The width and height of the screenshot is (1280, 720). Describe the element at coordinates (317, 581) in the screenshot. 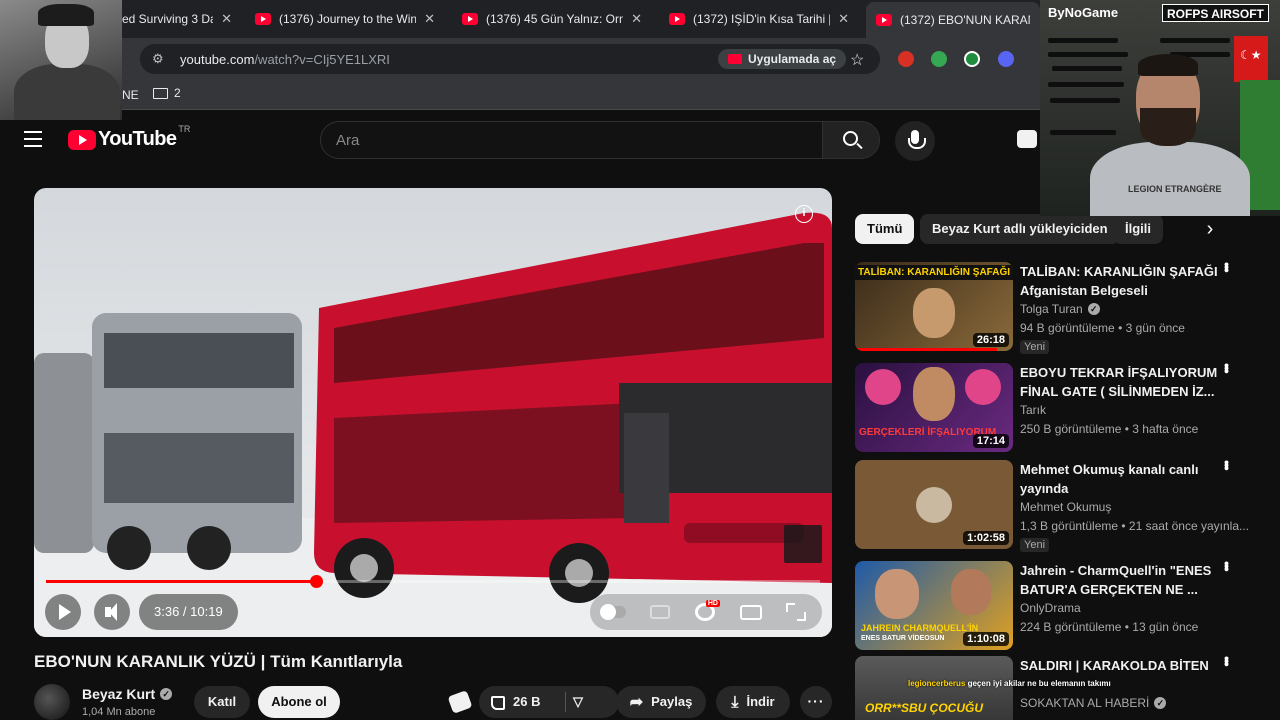

I see `scrubber-handle` at that location.